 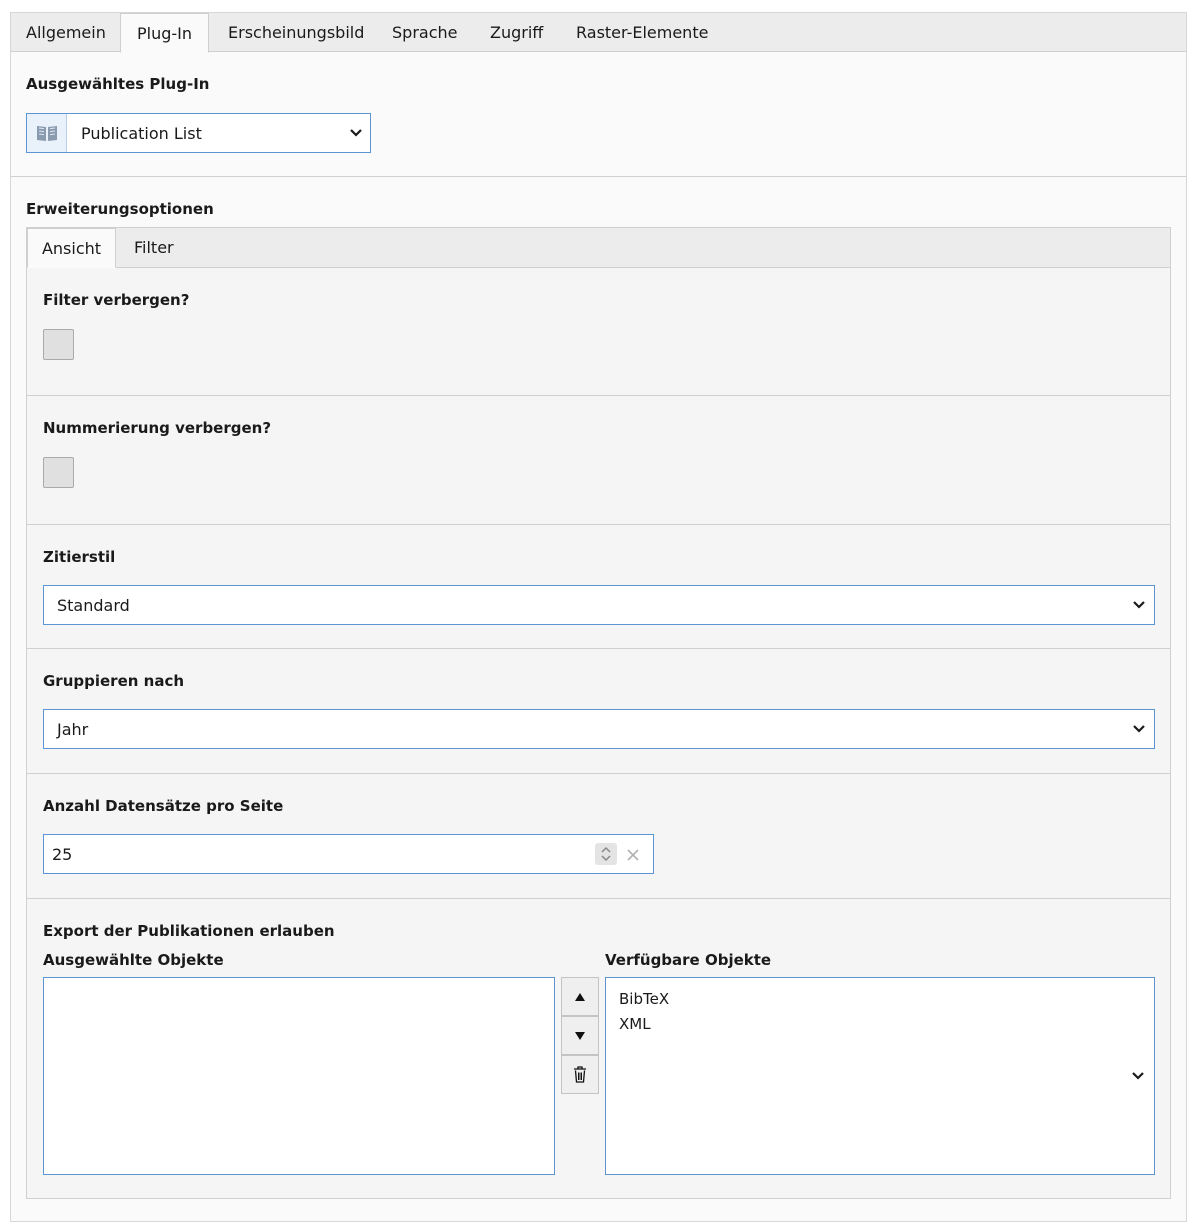 I want to click on per-page-value: 25, so click(x=62, y=854).